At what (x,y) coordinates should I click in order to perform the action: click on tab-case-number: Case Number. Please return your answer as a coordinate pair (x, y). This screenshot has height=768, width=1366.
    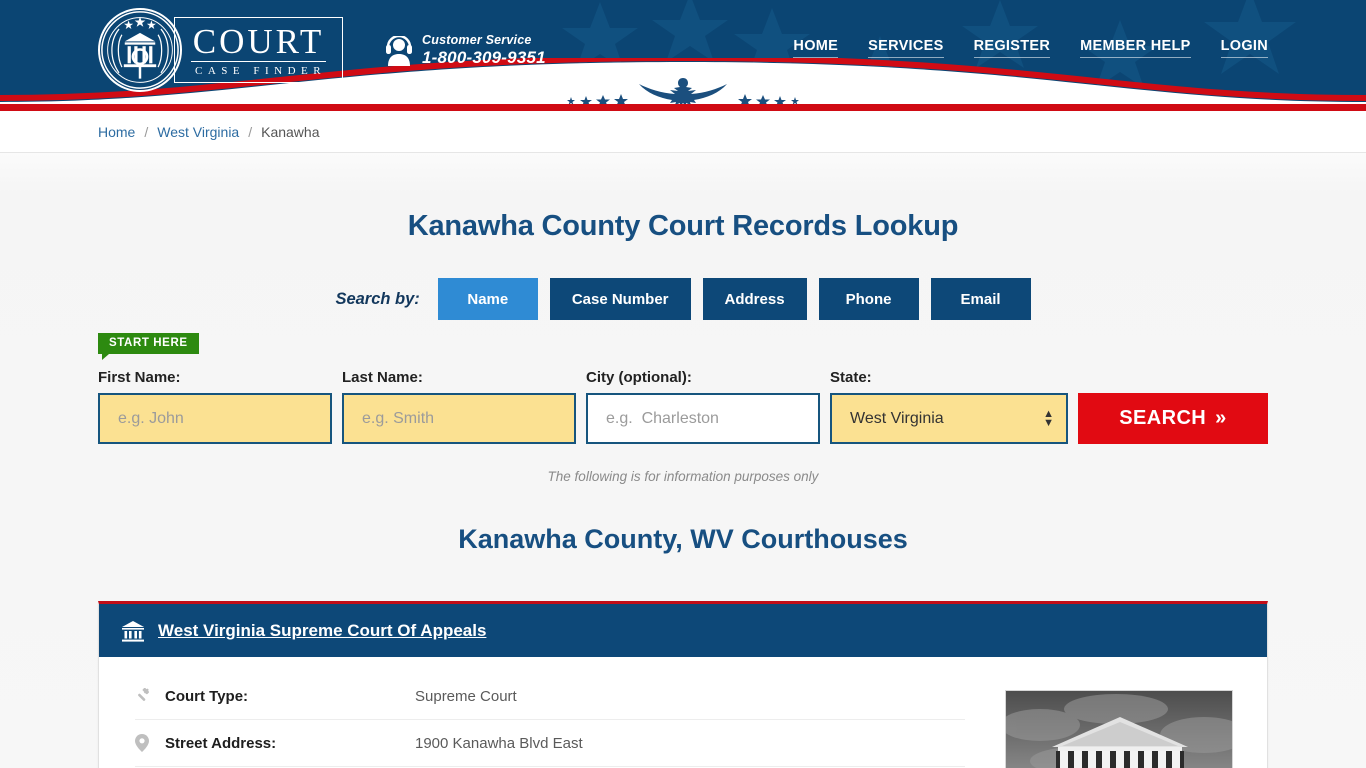
    Looking at the image, I should click on (620, 299).